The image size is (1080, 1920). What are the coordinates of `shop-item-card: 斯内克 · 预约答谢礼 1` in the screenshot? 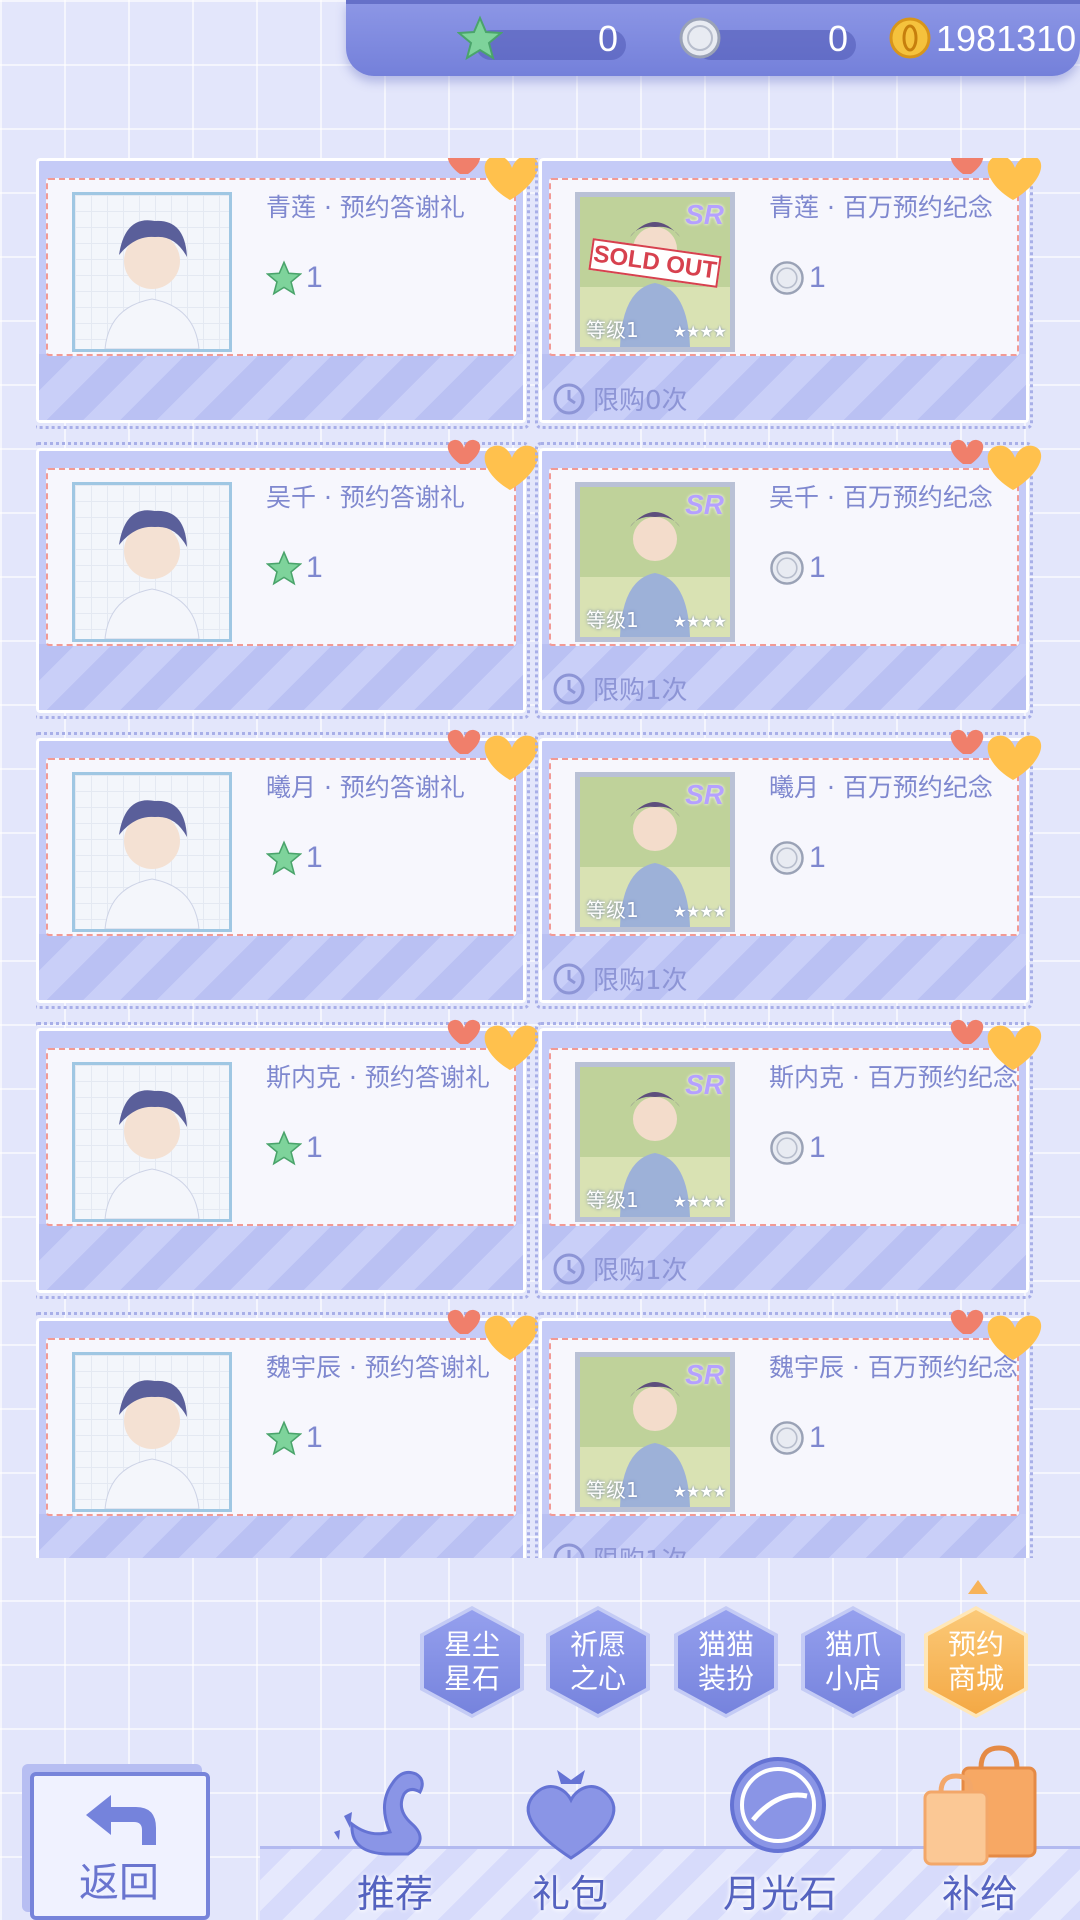 It's located at (287, 1159).